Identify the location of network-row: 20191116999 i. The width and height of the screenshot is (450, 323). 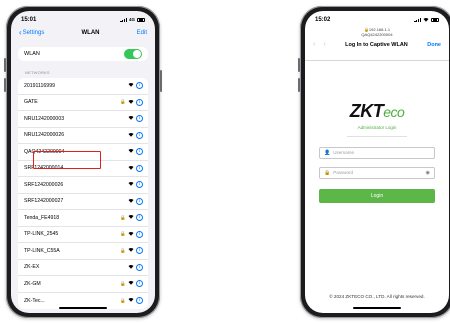
(83, 86).